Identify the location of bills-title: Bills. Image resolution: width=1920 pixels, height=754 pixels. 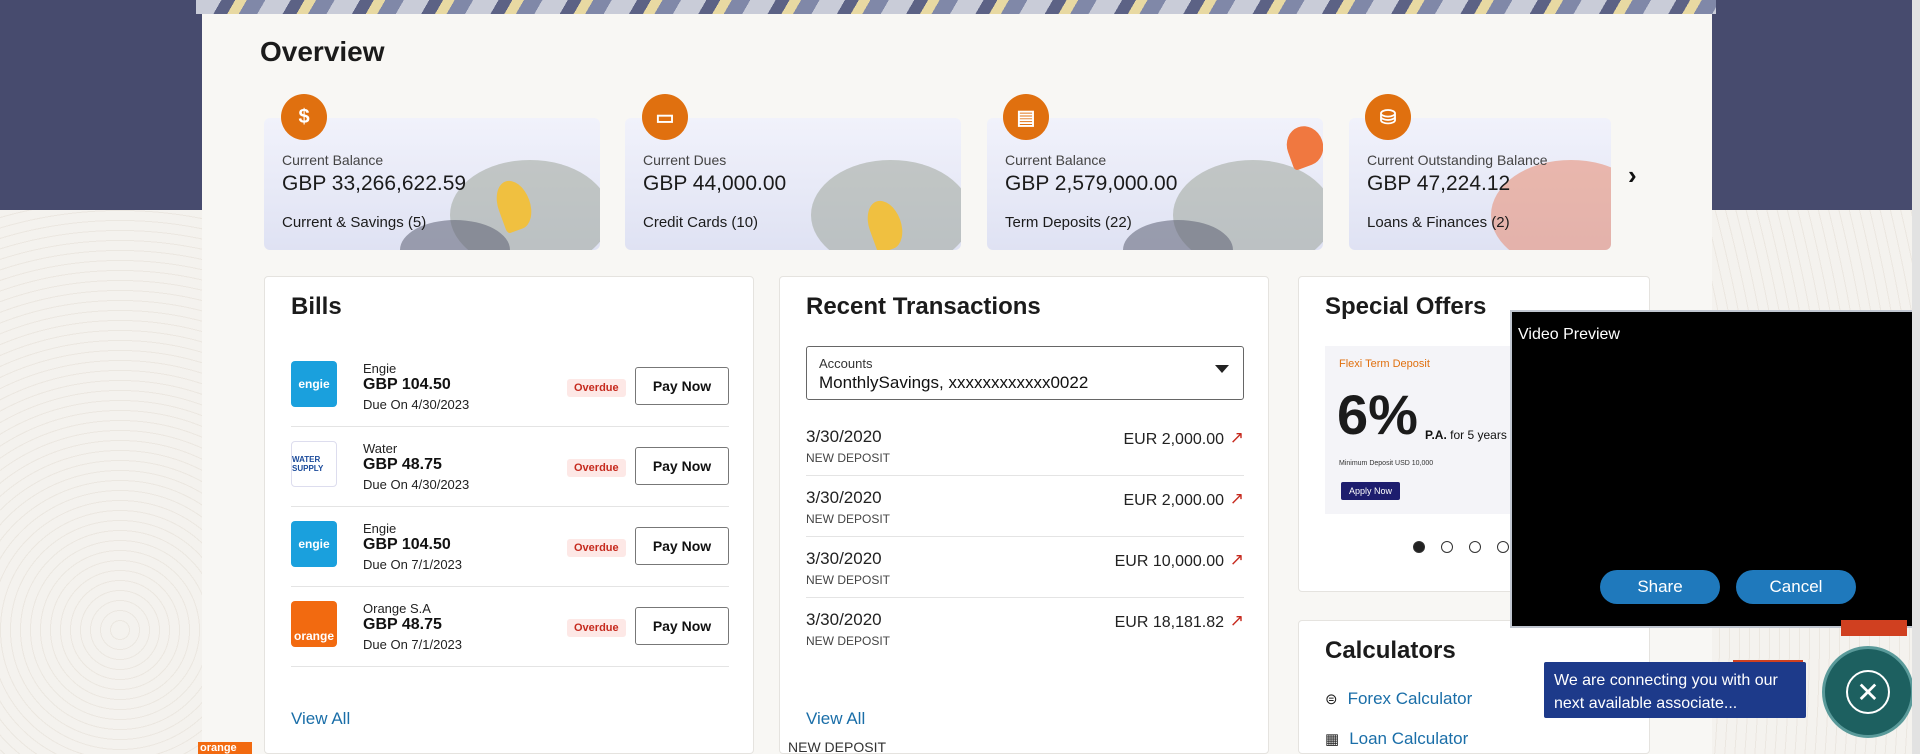
(316, 306).